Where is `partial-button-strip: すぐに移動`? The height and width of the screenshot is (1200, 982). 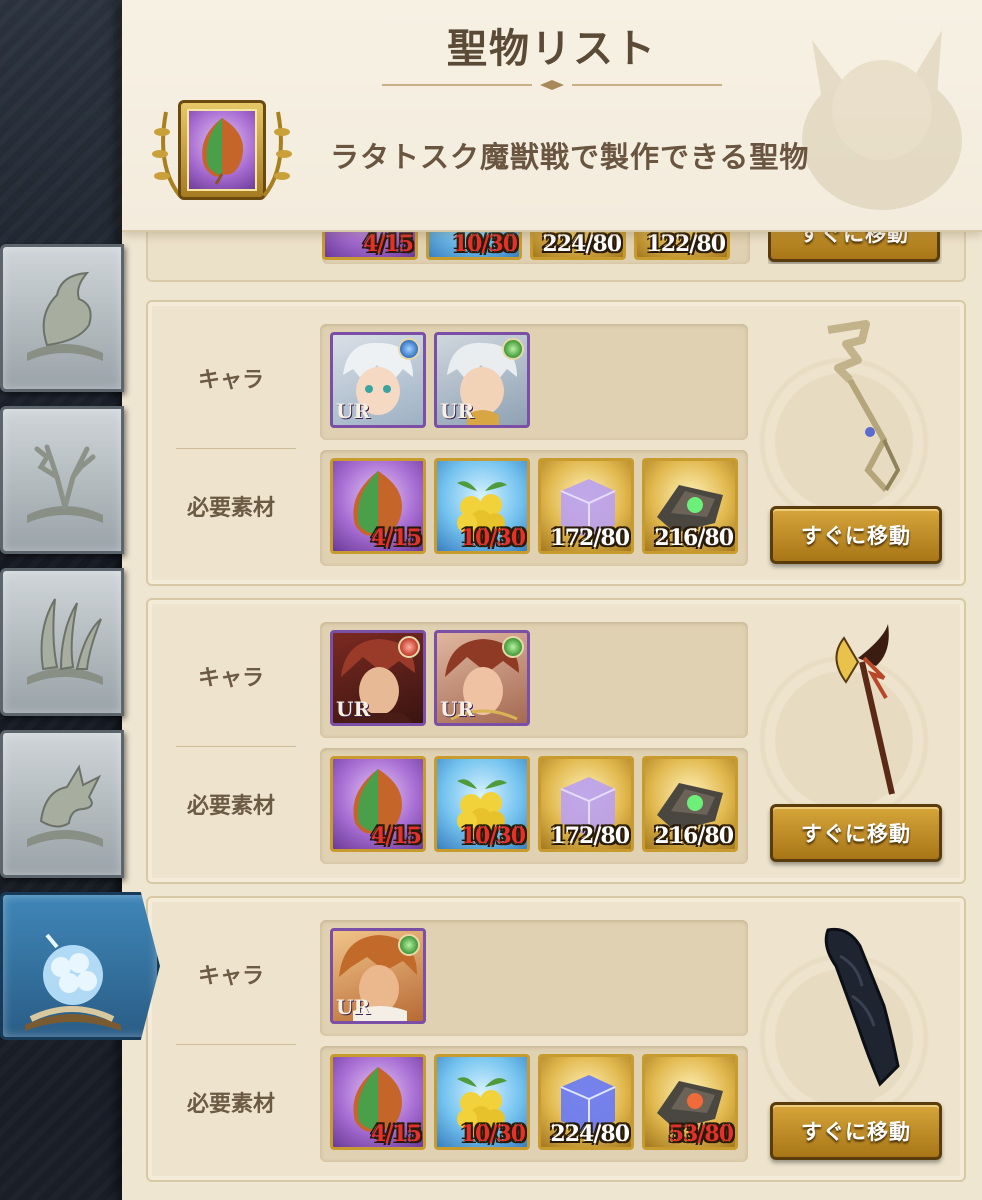
partial-button-strip: すぐに移動 is located at coordinates (855, 248).